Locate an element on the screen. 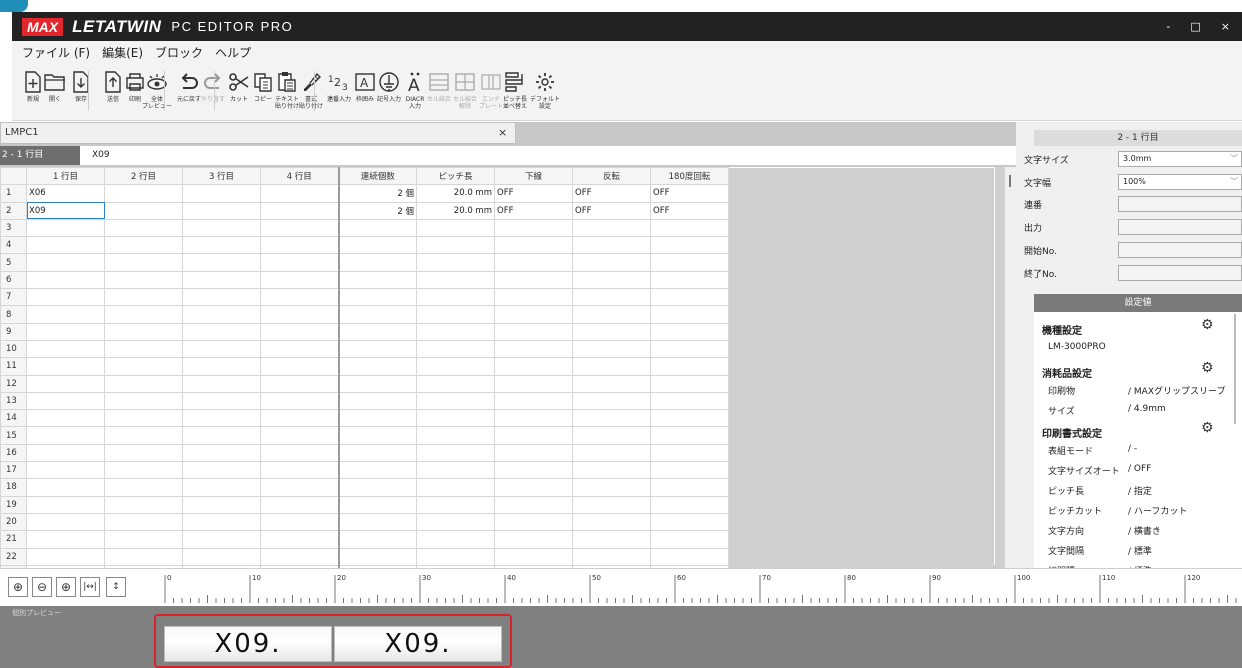 The image size is (1242, 668). minimize-button: - is located at coordinates (1168, 26).